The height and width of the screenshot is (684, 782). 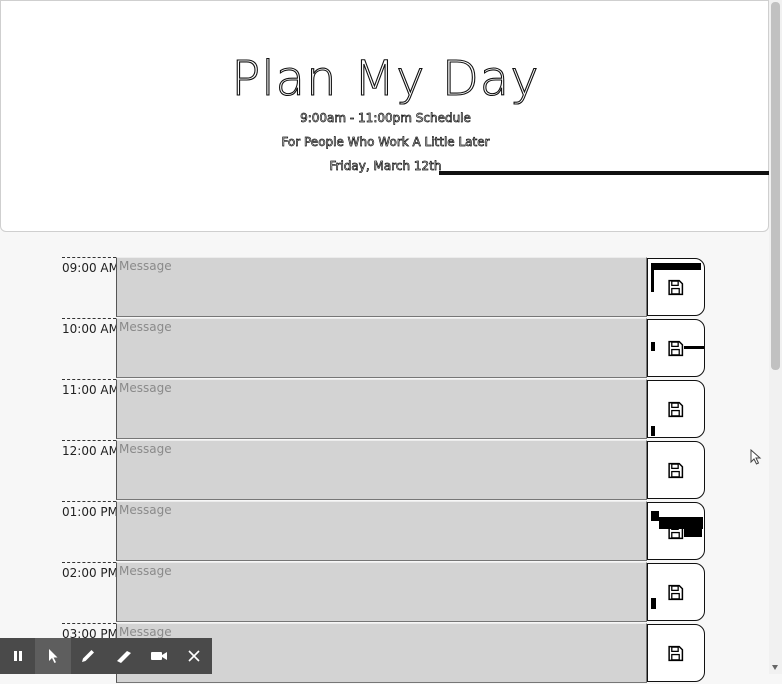 I want to click on close-icon, so click(x=194, y=656).